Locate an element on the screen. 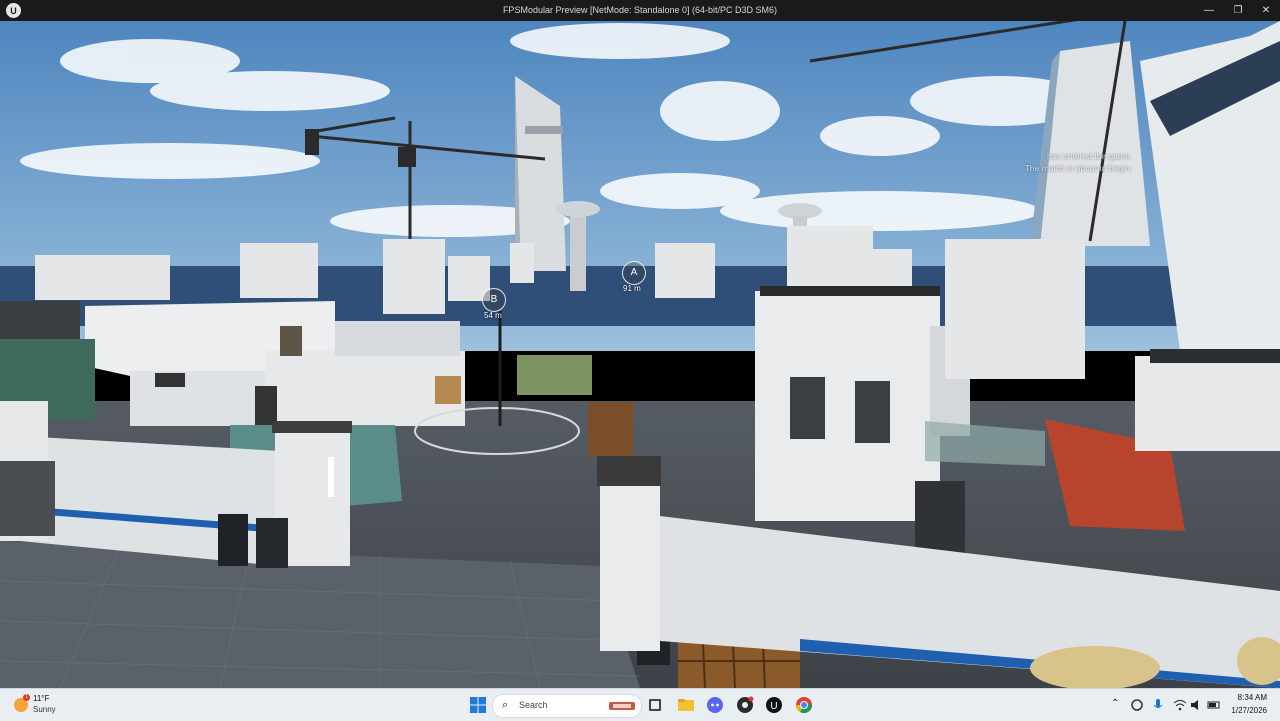  objective-b-distance: 54 m is located at coordinates (493, 315).